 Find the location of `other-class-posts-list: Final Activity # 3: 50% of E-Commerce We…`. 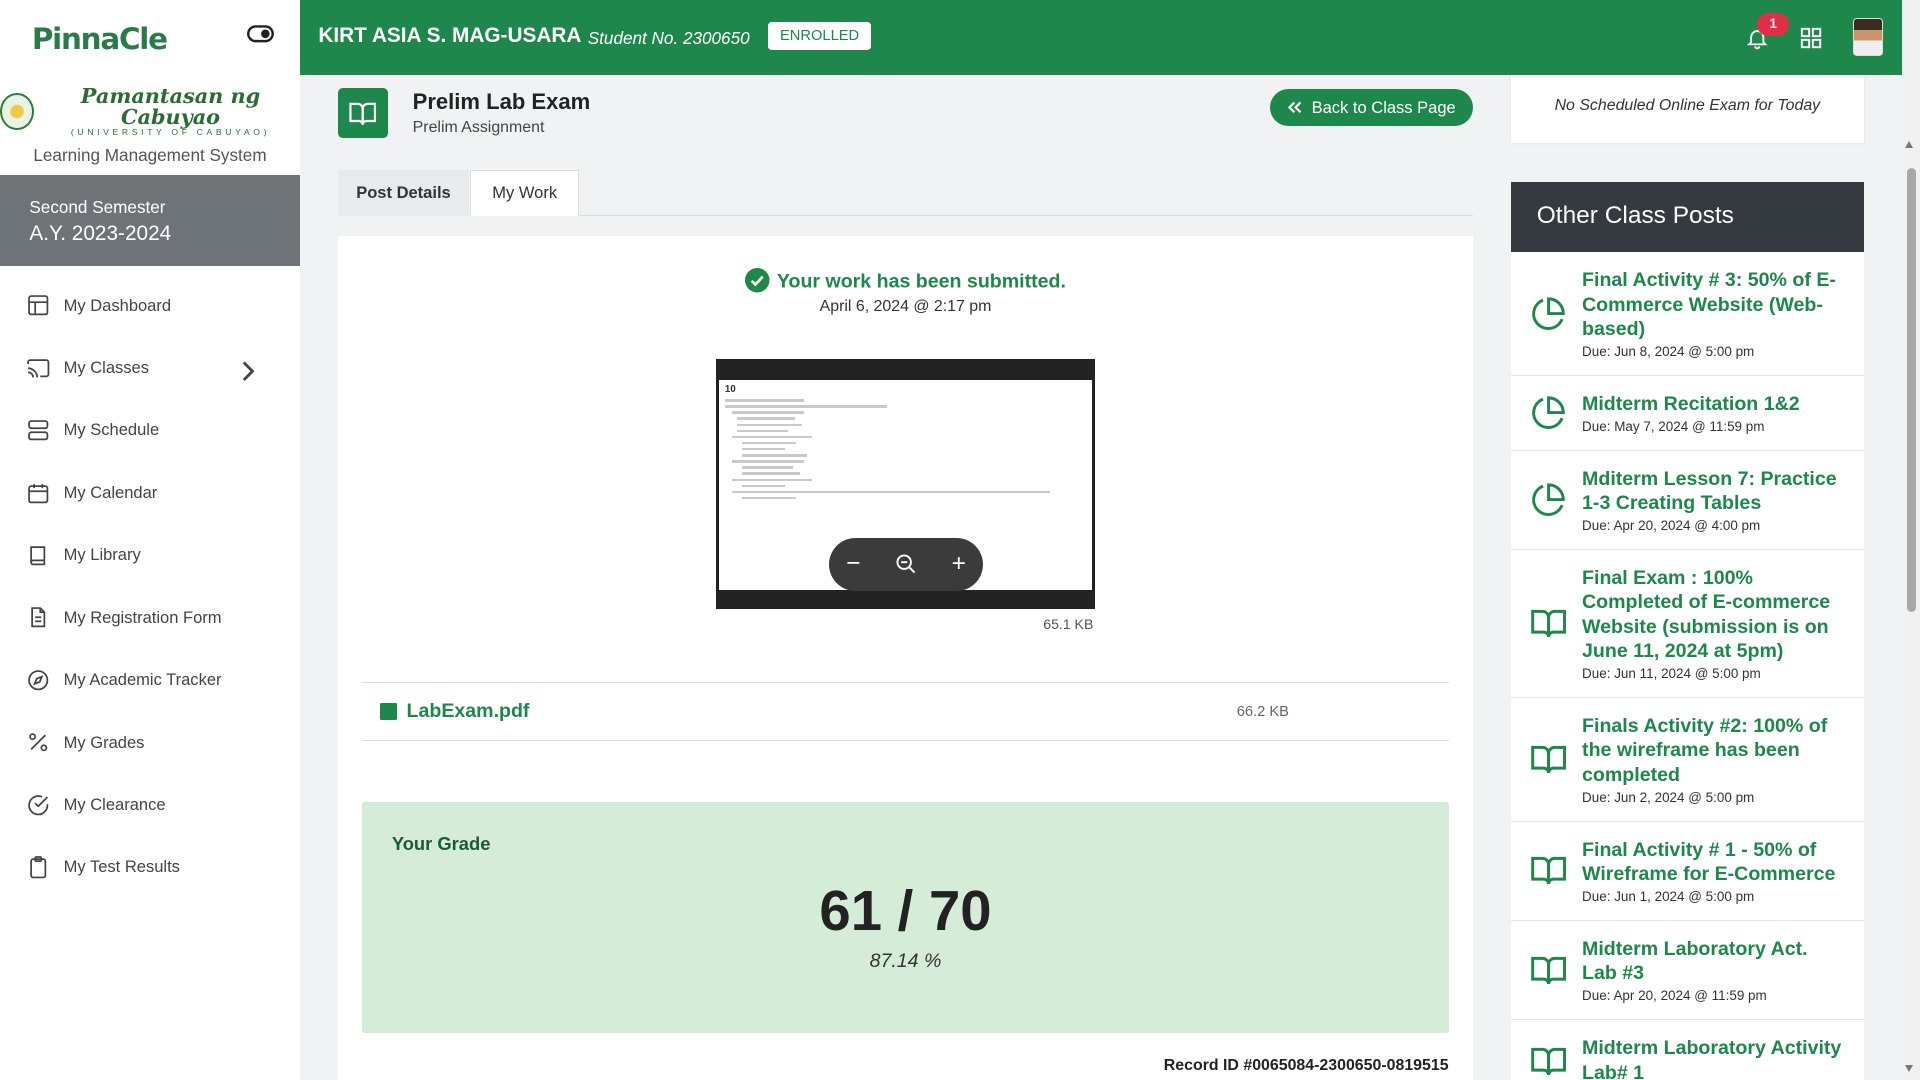

other-class-posts-list: Final Activity # 3: 50% of E-Commerce We… is located at coordinates (1687, 666).